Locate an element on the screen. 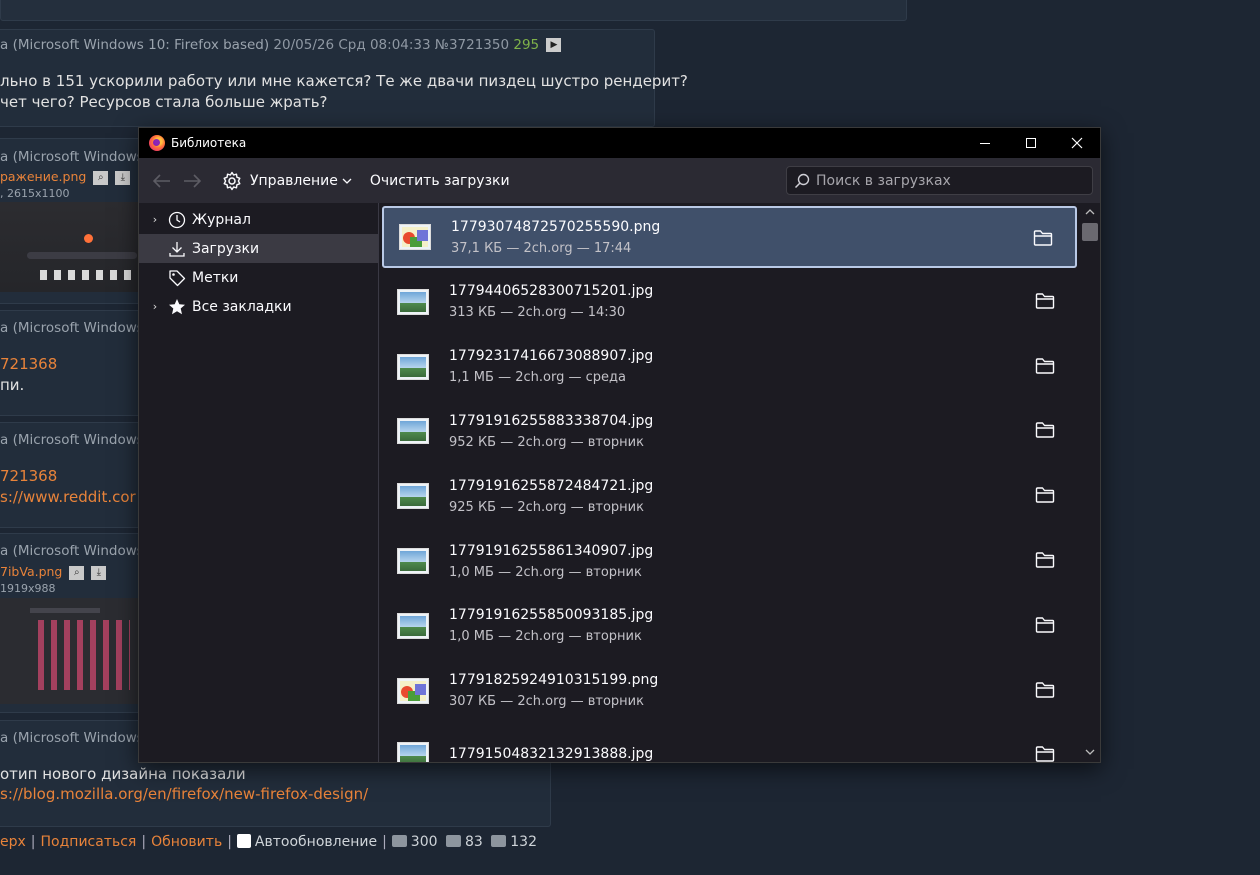  file-meta: , 2615x1100 is located at coordinates (35, 193).